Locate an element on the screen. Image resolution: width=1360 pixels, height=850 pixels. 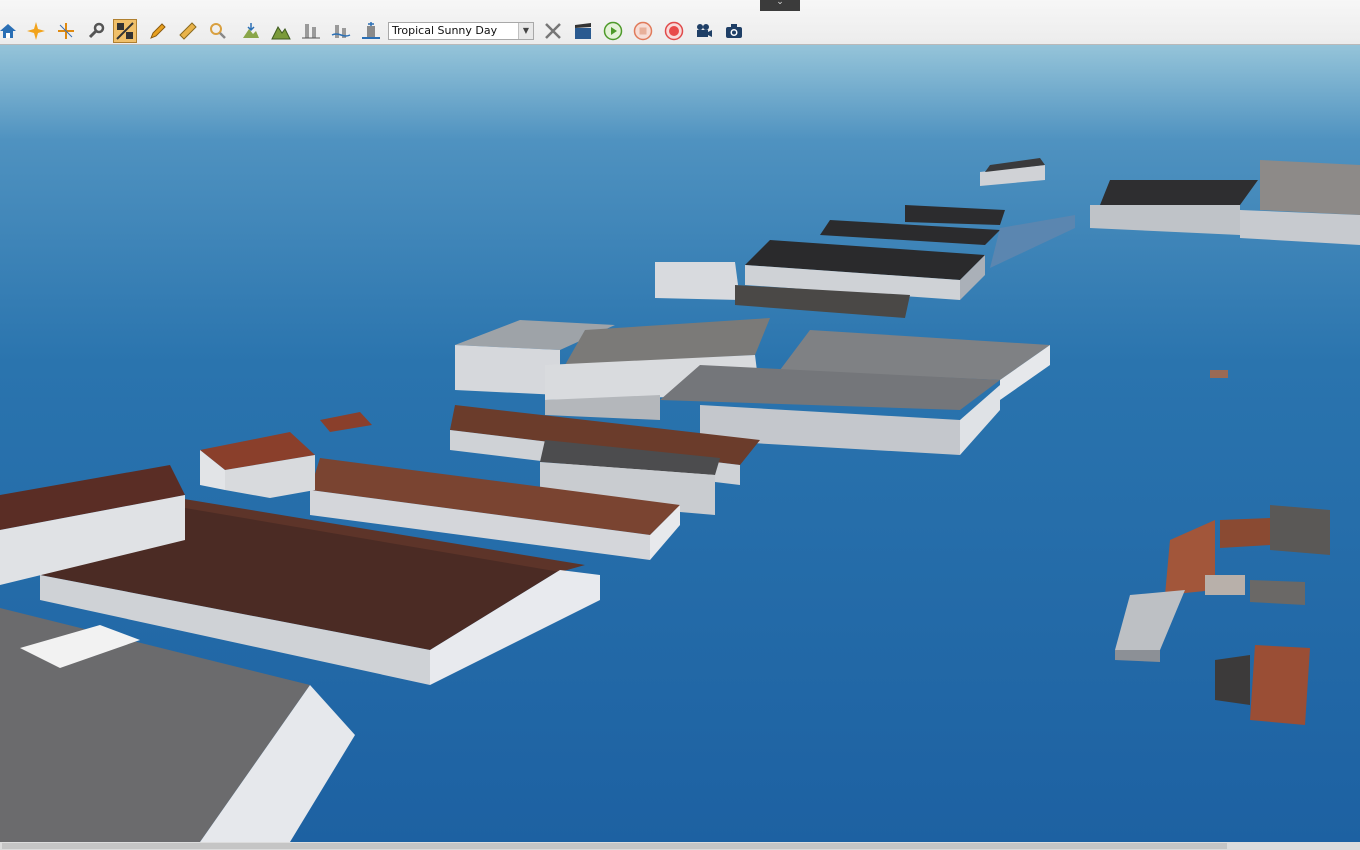
film-icon is located at coordinates (583, 31).